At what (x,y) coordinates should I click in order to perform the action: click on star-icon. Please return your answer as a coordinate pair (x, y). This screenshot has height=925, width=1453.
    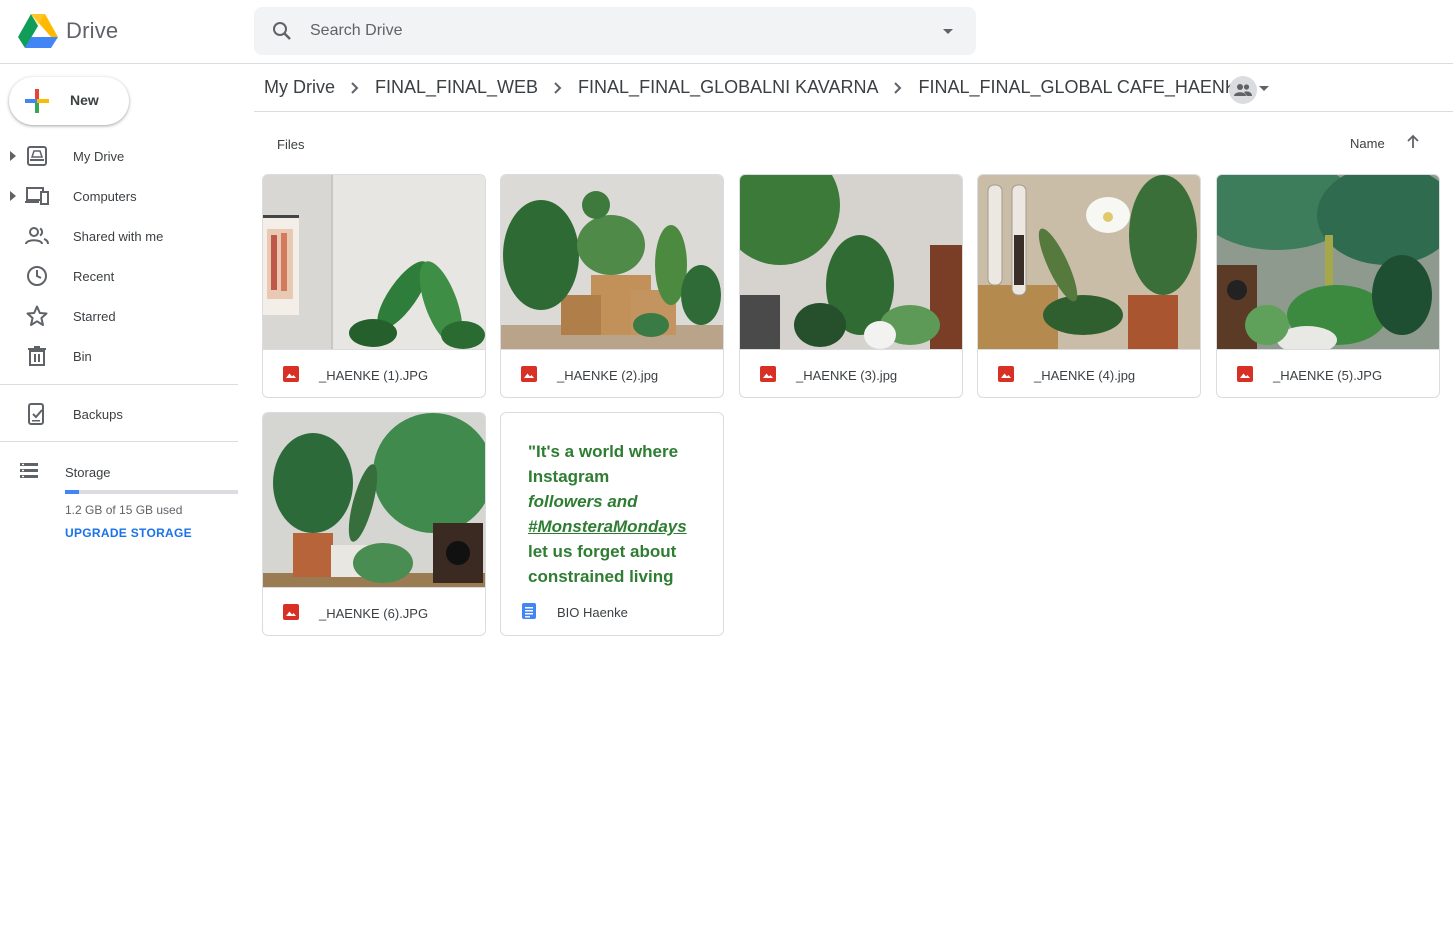
    Looking at the image, I should click on (37, 315).